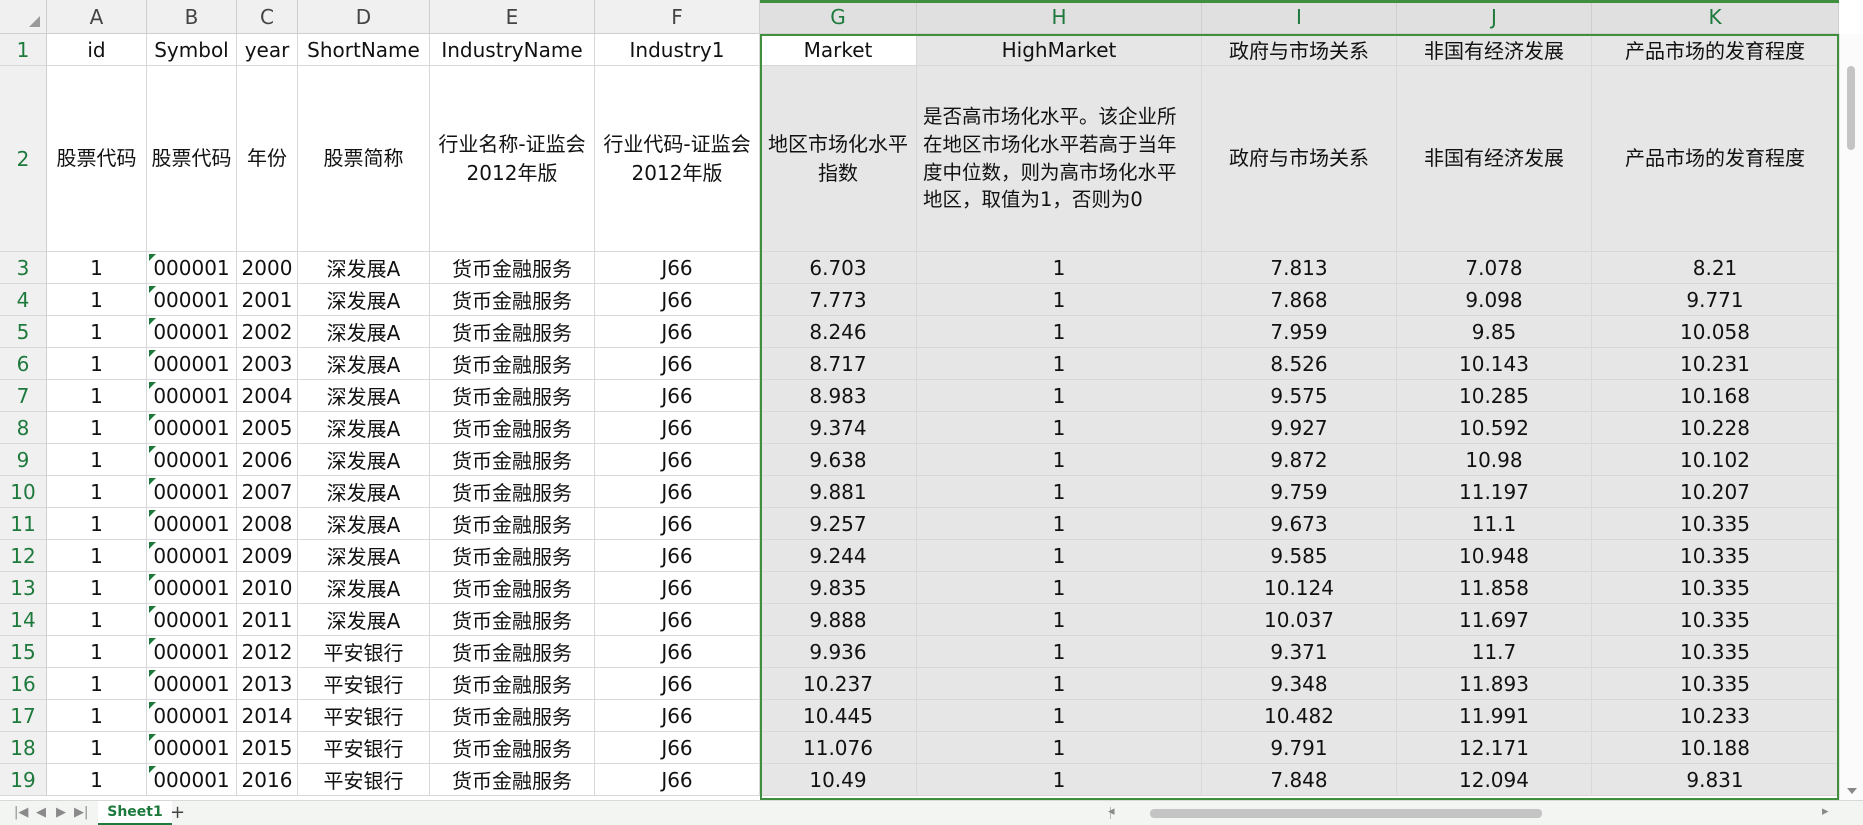 Image resolution: width=1863 pixels, height=825 pixels. Describe the element at coordinates (512, 50) in the screenshot. I see `header-cell-e: IndustryName` at that location.